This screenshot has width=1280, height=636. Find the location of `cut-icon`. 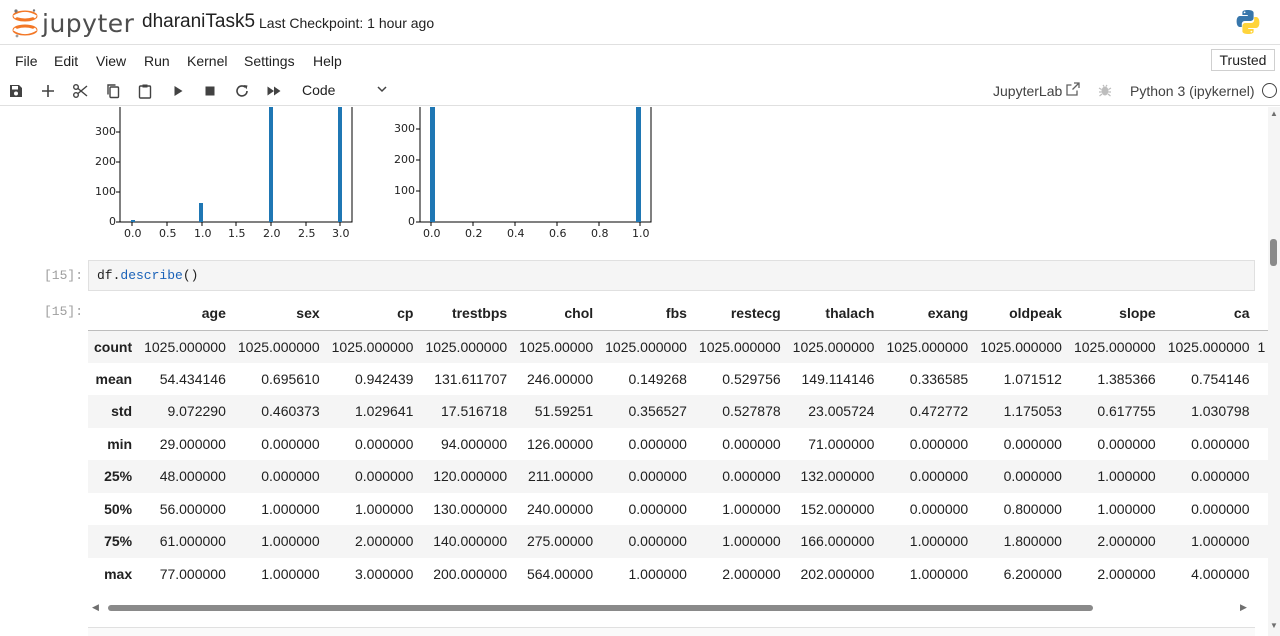

cut-icon is located at coordinates (80, 91).